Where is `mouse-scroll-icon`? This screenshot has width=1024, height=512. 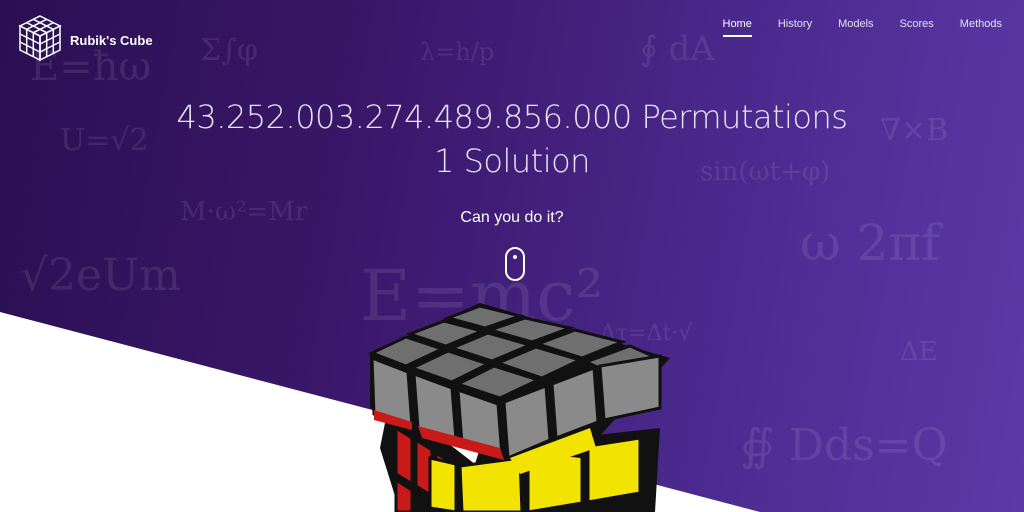
mouse-scroll-icon is located at coordinates (515, 264).